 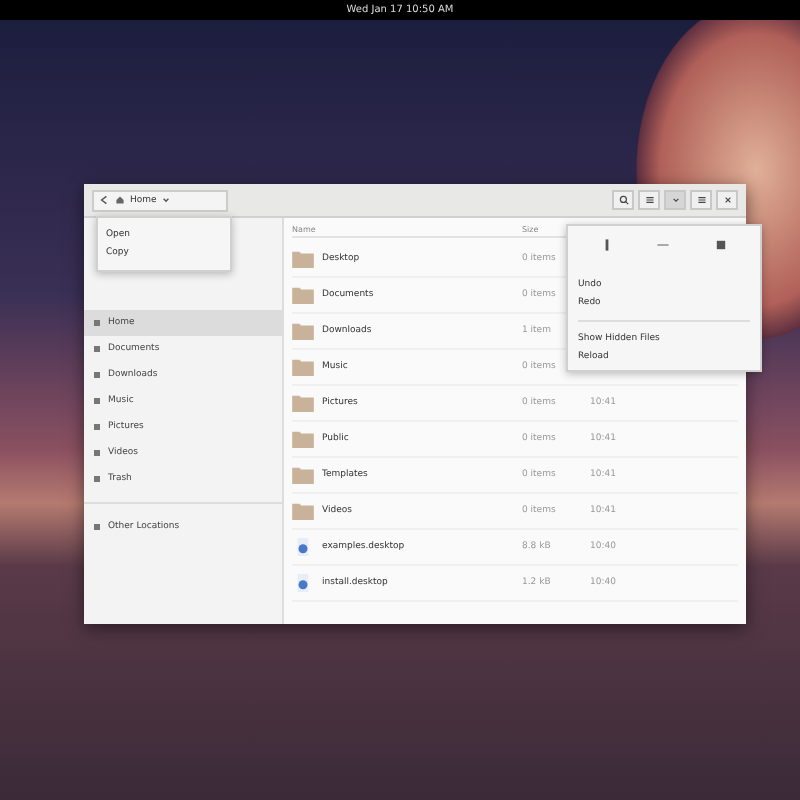 I want to click on home-icon, so click(x=120, y=200).